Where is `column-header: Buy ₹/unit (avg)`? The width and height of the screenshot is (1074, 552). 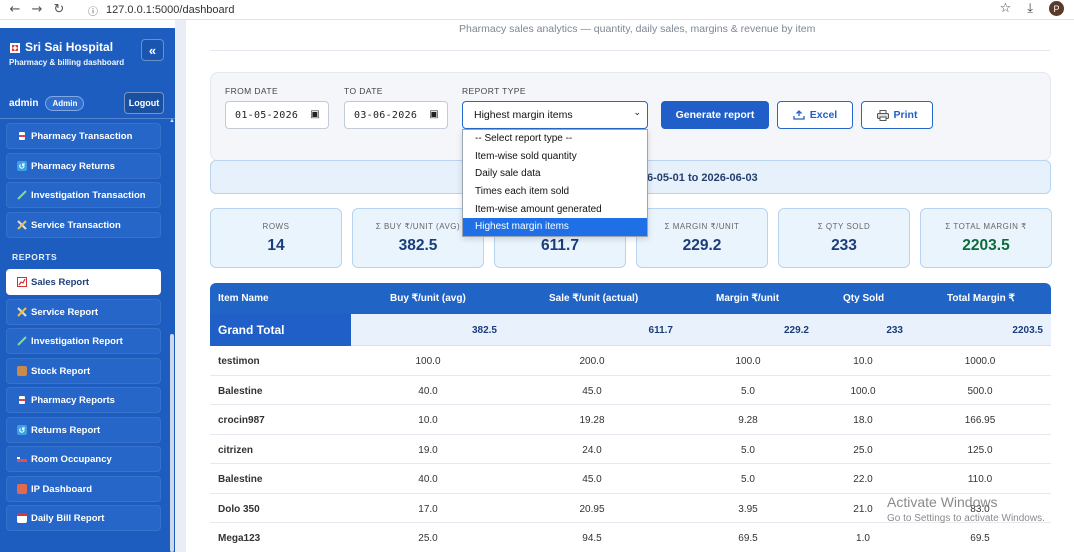
column-header: Buy ₹/unit (avg) is located at coordinates (428, 298).